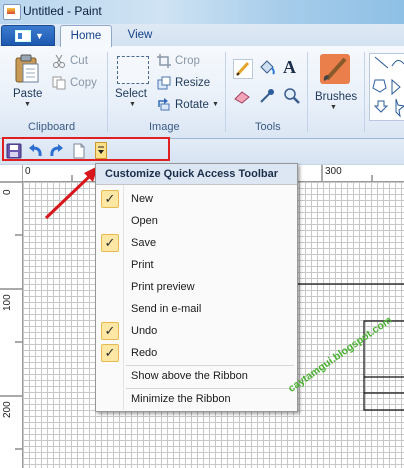 Image resolution: width=404 pixels, height=468 pixels. Describe the element at coordinates (133, 70) in the screenshot. I see `select-icon` at that location.